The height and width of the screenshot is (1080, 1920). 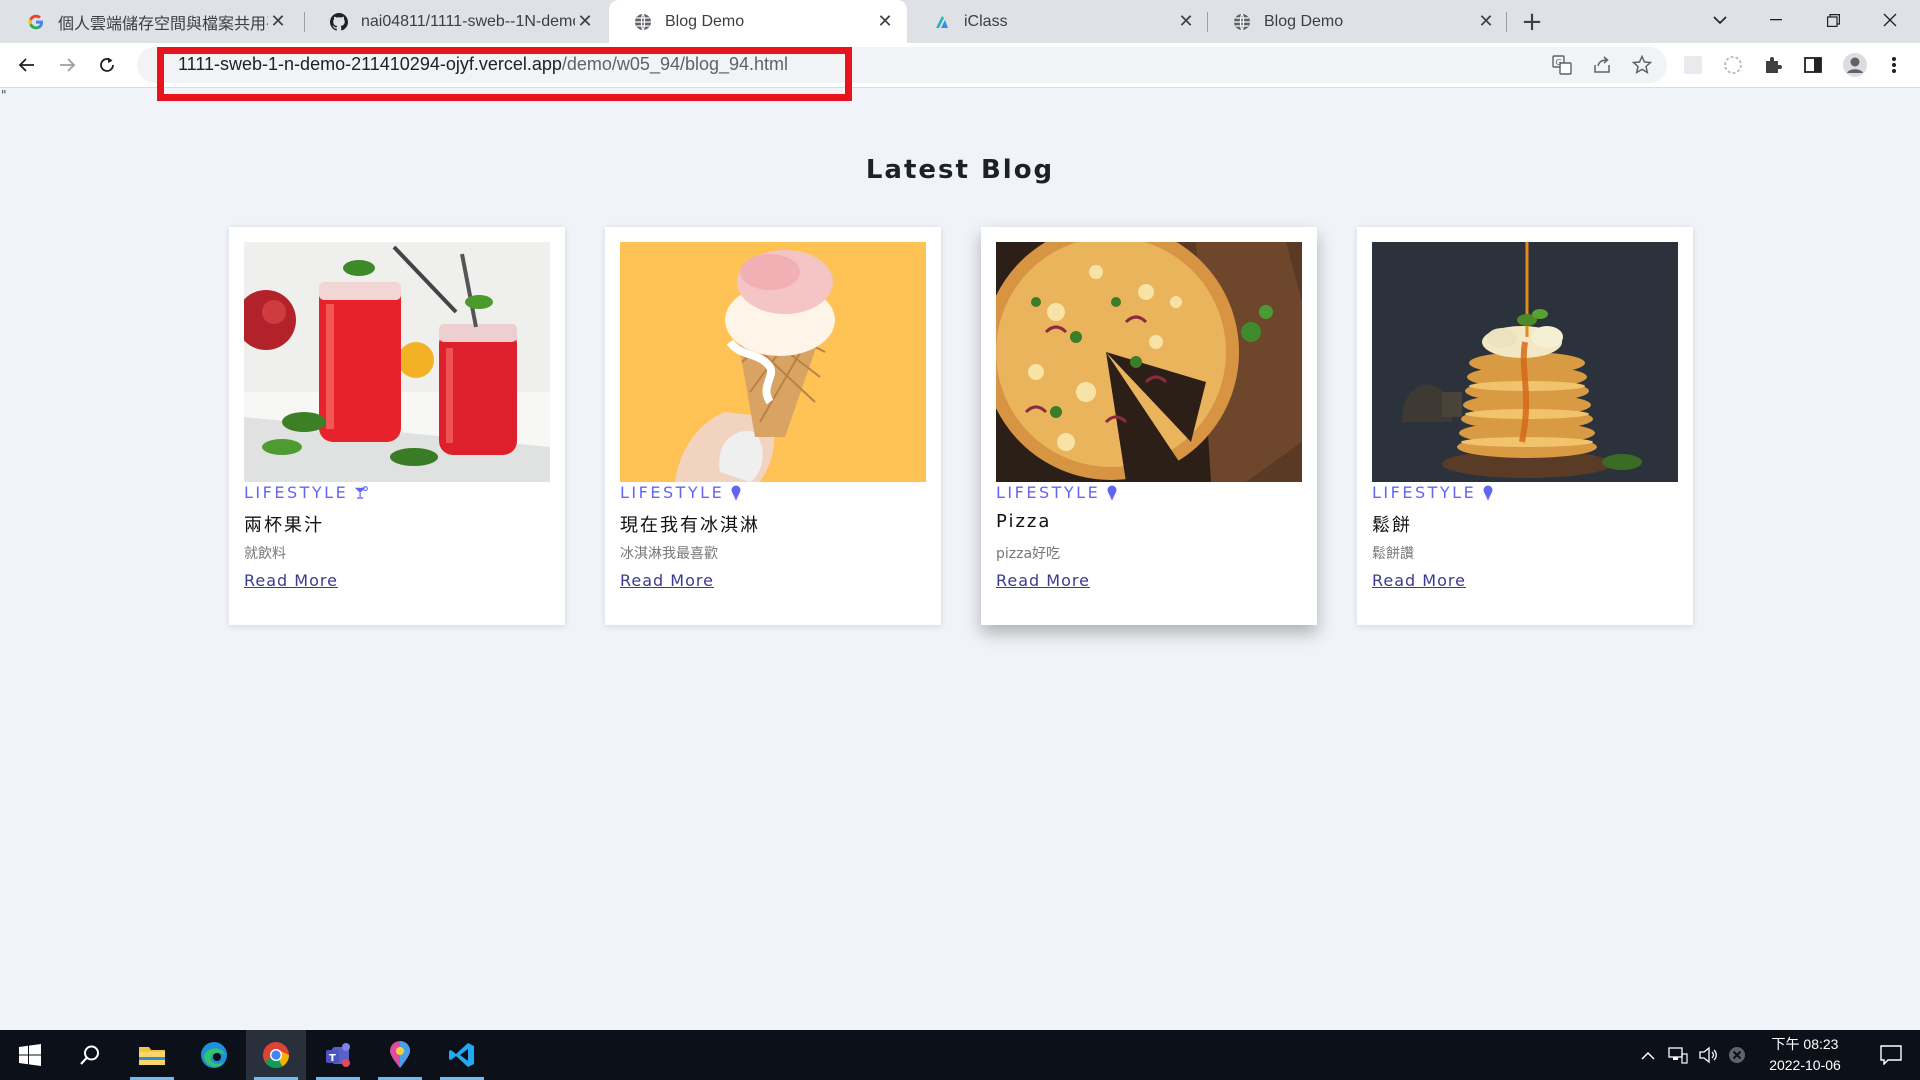 What do you see at coordinates (1693, 65) in the screenshot?
I see `extension-placeholder-icon` at bounding box center [1693, 65].